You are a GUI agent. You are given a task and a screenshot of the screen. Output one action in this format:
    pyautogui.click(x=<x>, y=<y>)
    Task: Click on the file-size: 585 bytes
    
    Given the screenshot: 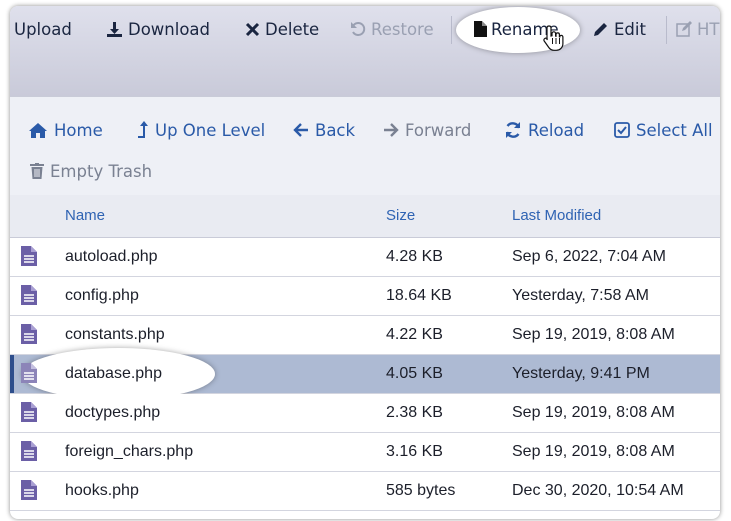 What is the action you would take?
    pyautogui.click(x=421, y=490)
    